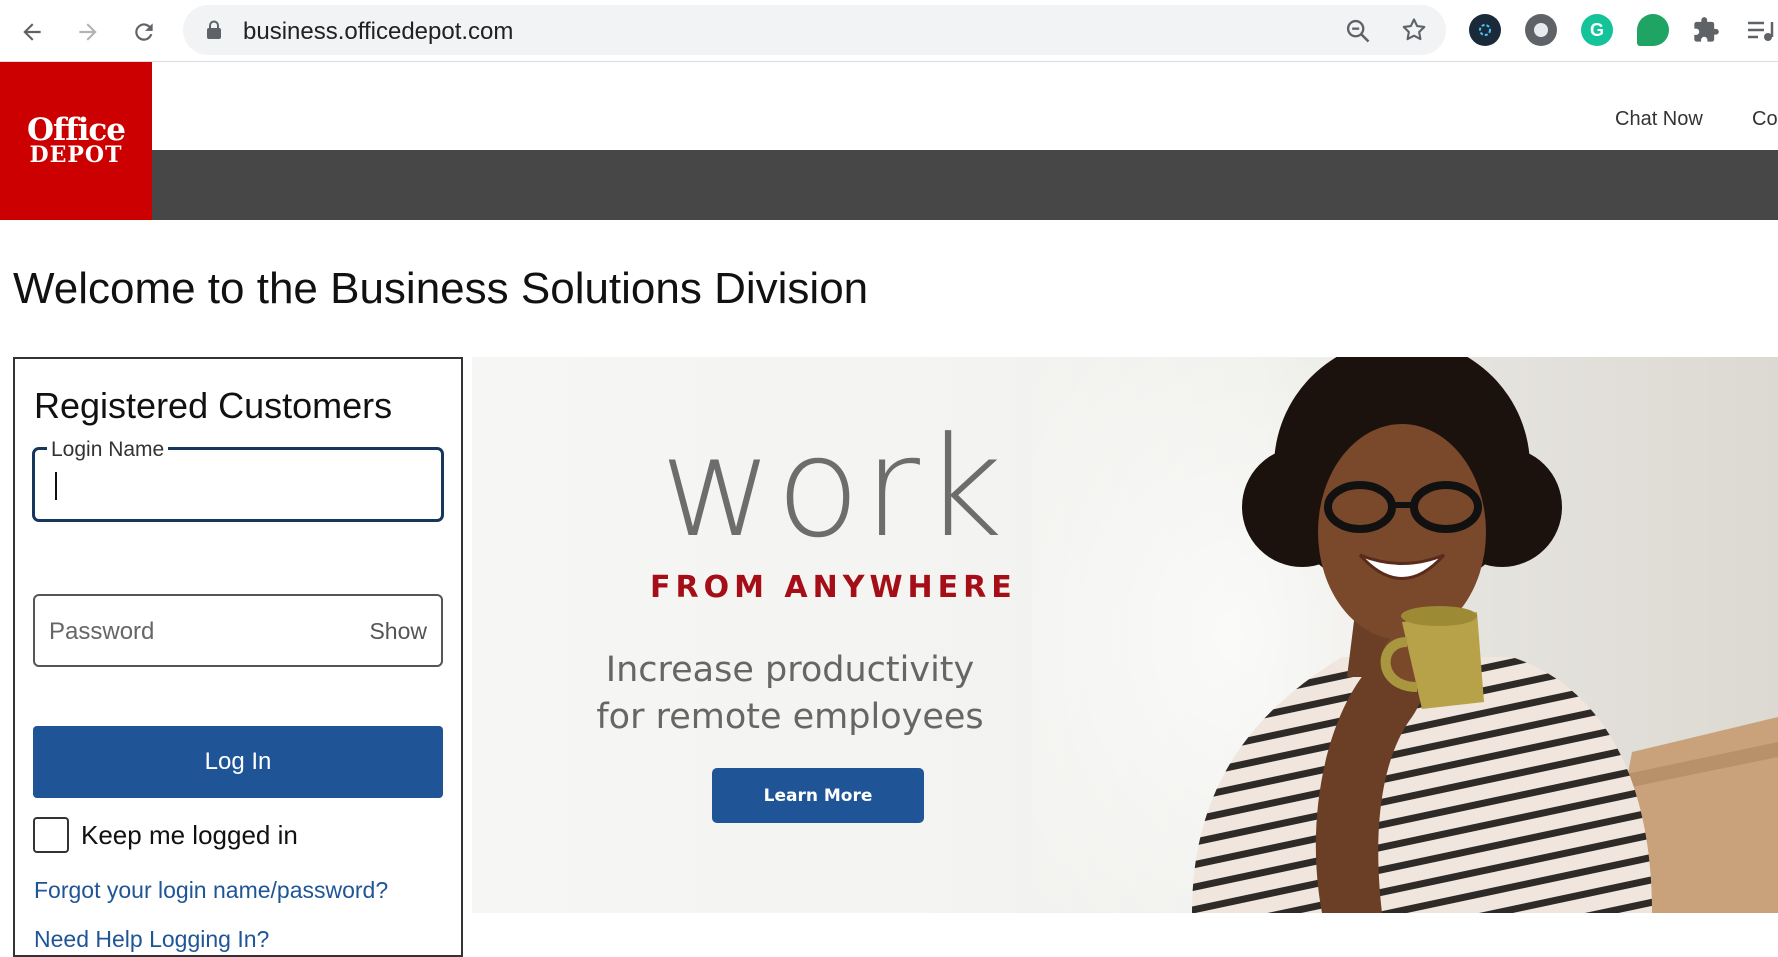 This screenshot has width=1778, height=957. Describe the element at coordinates (108, 450) in the screenshot. I see `login-name-label: Login Name` at that location.